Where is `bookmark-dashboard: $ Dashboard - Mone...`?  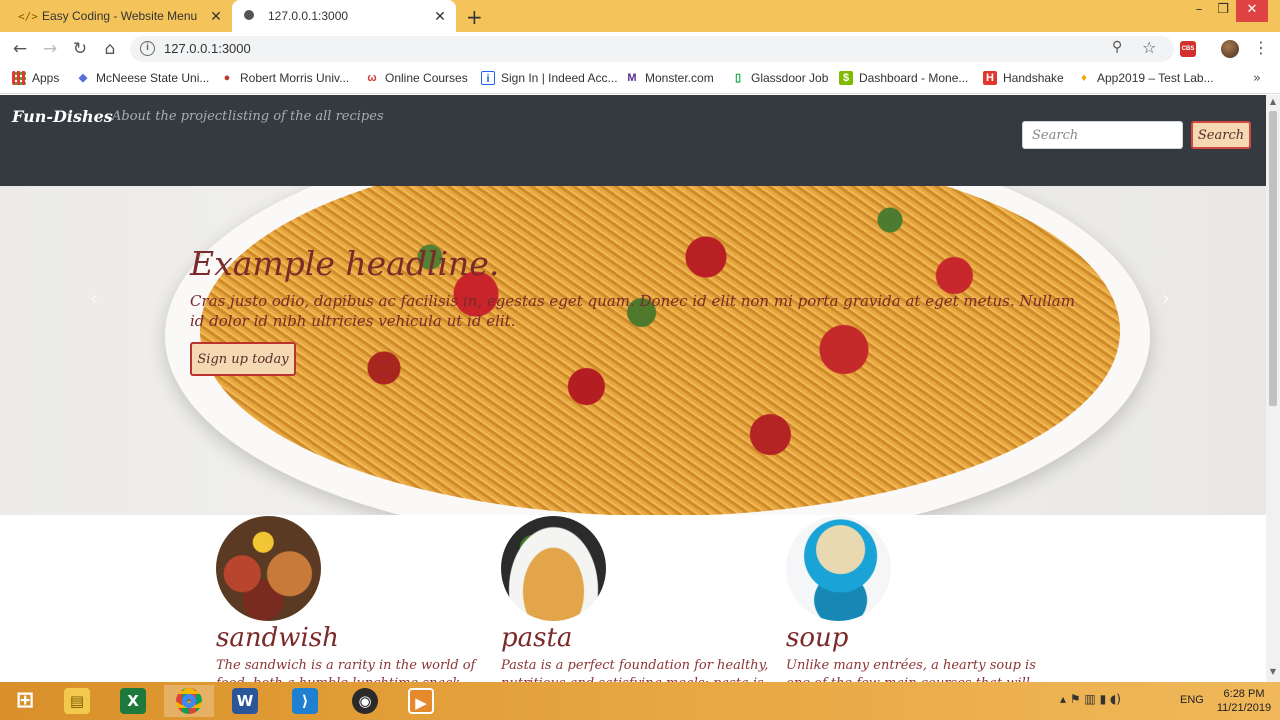
bookmark-dashboard: $ Dashboard - Mone... is located at coordinates (903, 78).